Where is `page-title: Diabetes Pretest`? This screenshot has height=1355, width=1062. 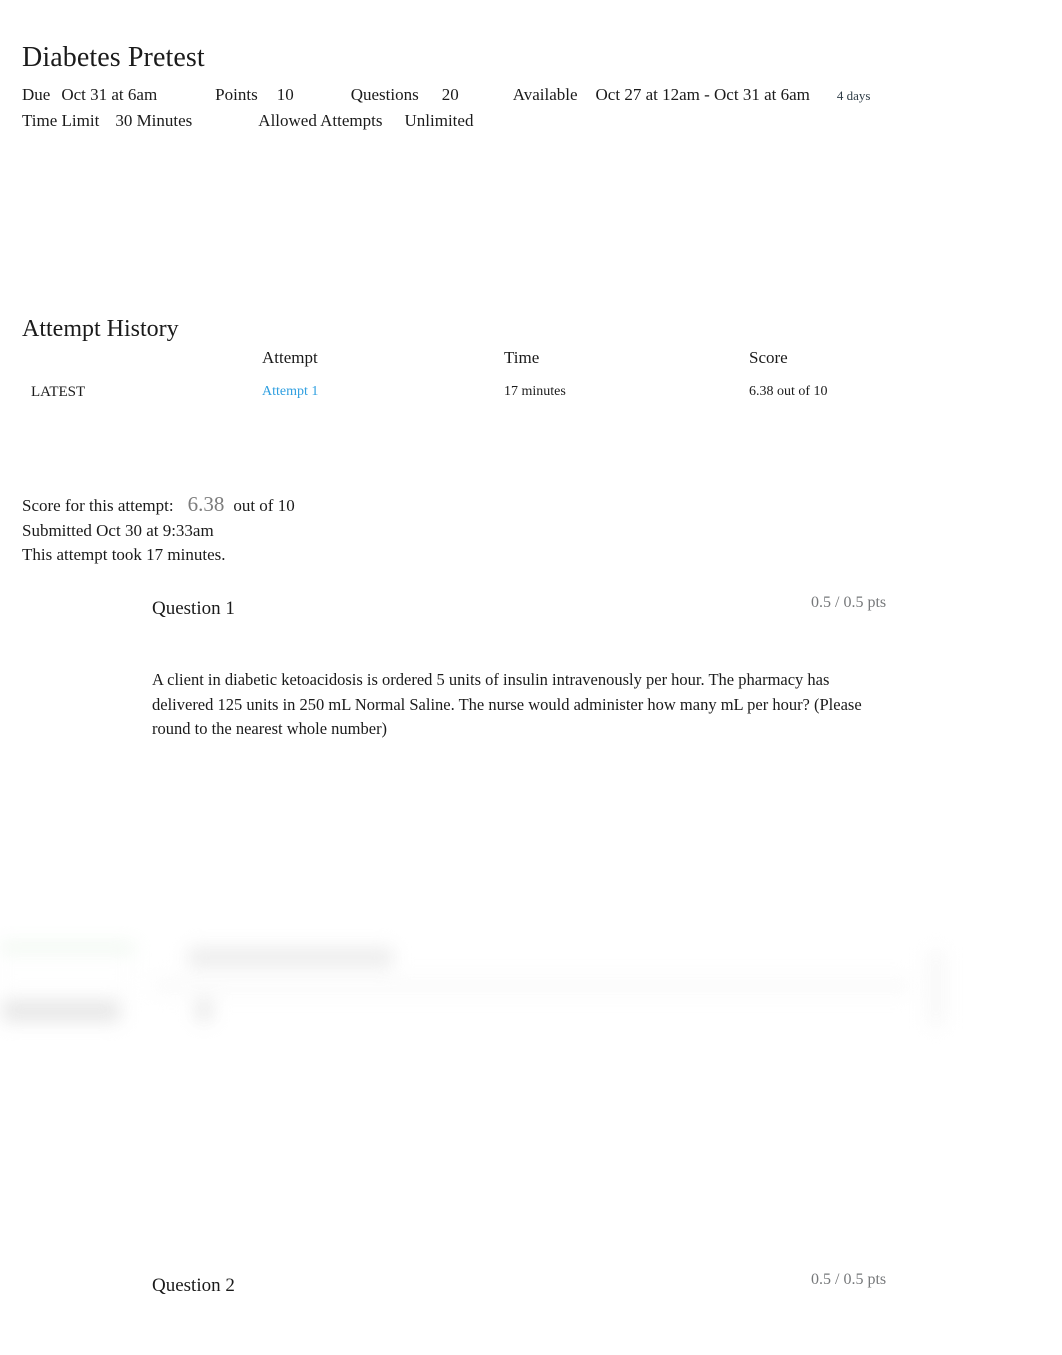 page-title: Diabetes Pretest is located at coordinates (113, 57).